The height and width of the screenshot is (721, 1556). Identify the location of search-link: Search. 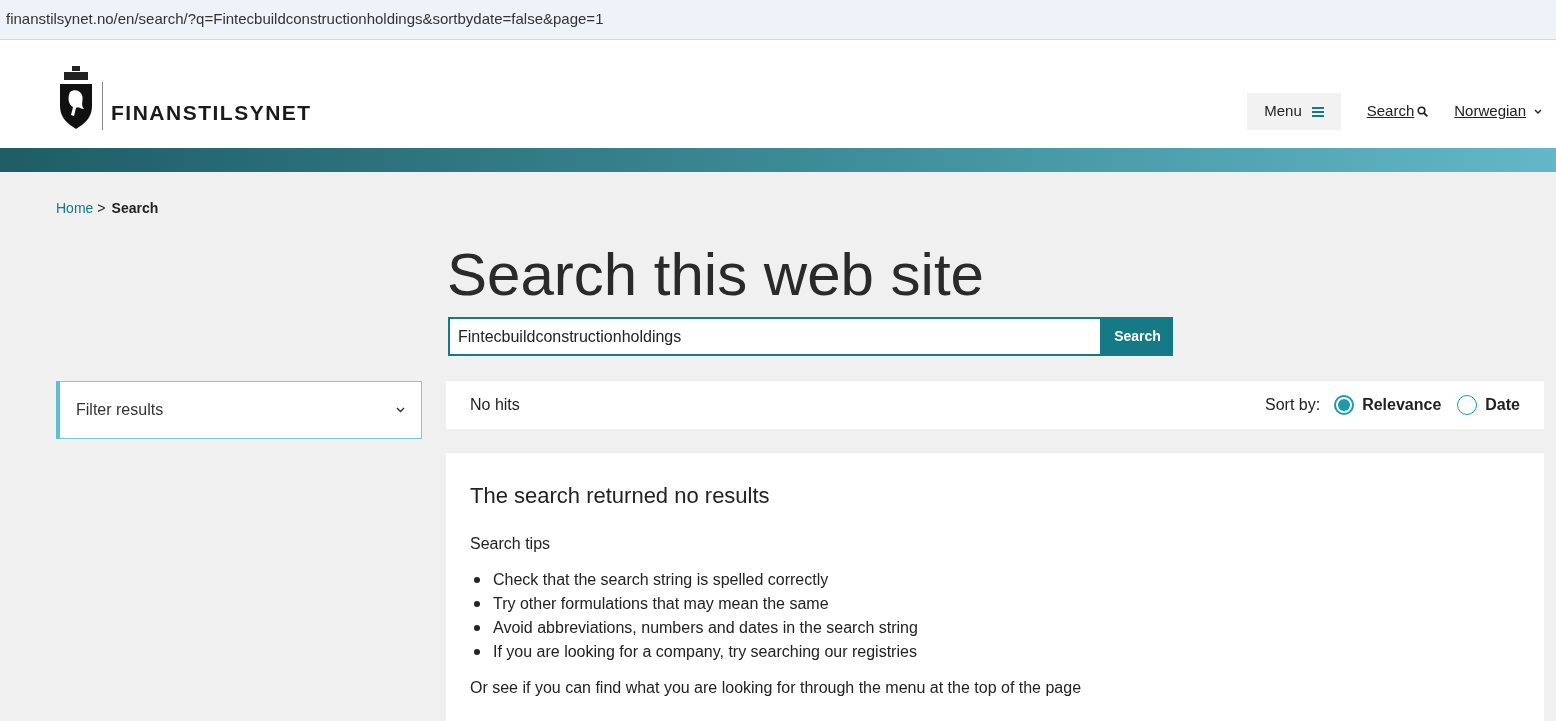
(1397, 111).